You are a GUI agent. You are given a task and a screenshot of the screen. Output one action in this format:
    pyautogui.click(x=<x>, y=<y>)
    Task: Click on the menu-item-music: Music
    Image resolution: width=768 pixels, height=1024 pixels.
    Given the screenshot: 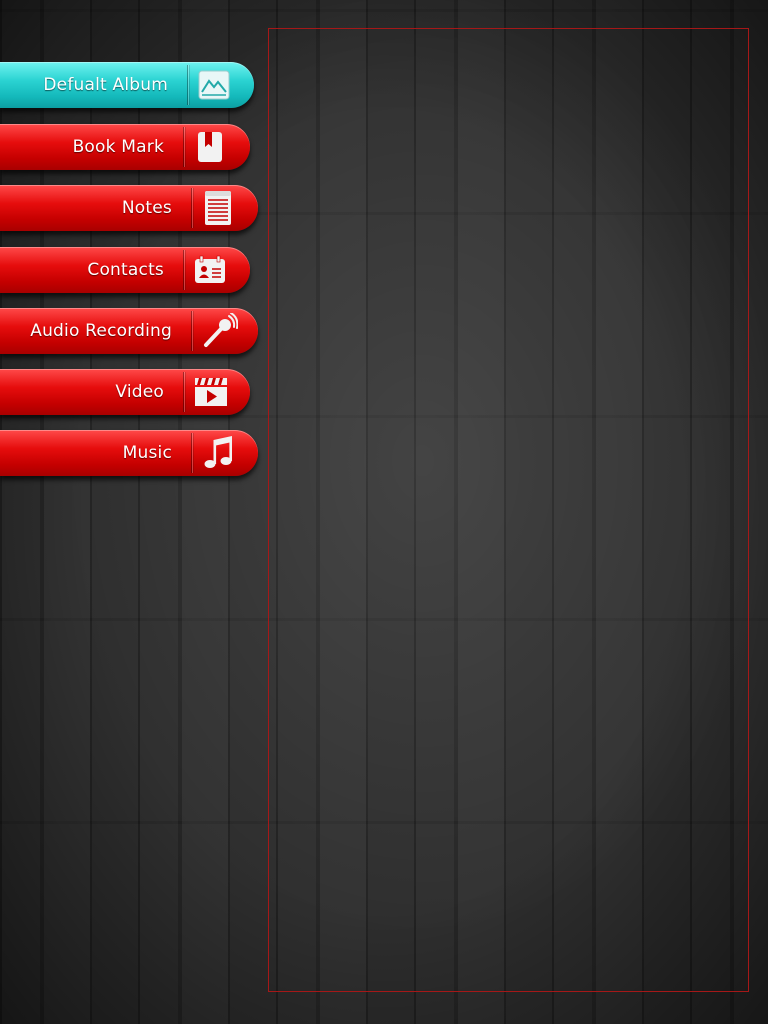 What is the action you would take?
    pyautogui.click(x=129, y=453)
    